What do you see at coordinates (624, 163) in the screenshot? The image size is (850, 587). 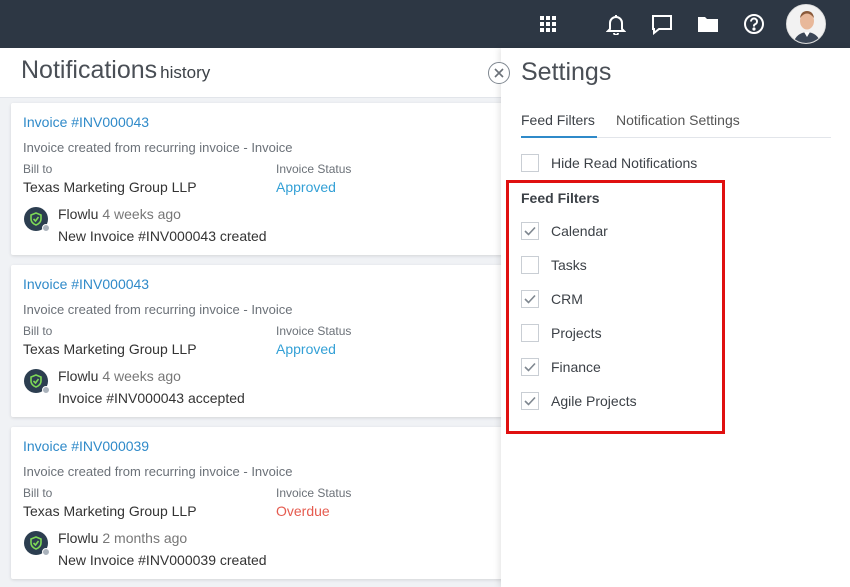 I see `hide-read-label: Hide Read Notifications` at bounding box center [624, 163].